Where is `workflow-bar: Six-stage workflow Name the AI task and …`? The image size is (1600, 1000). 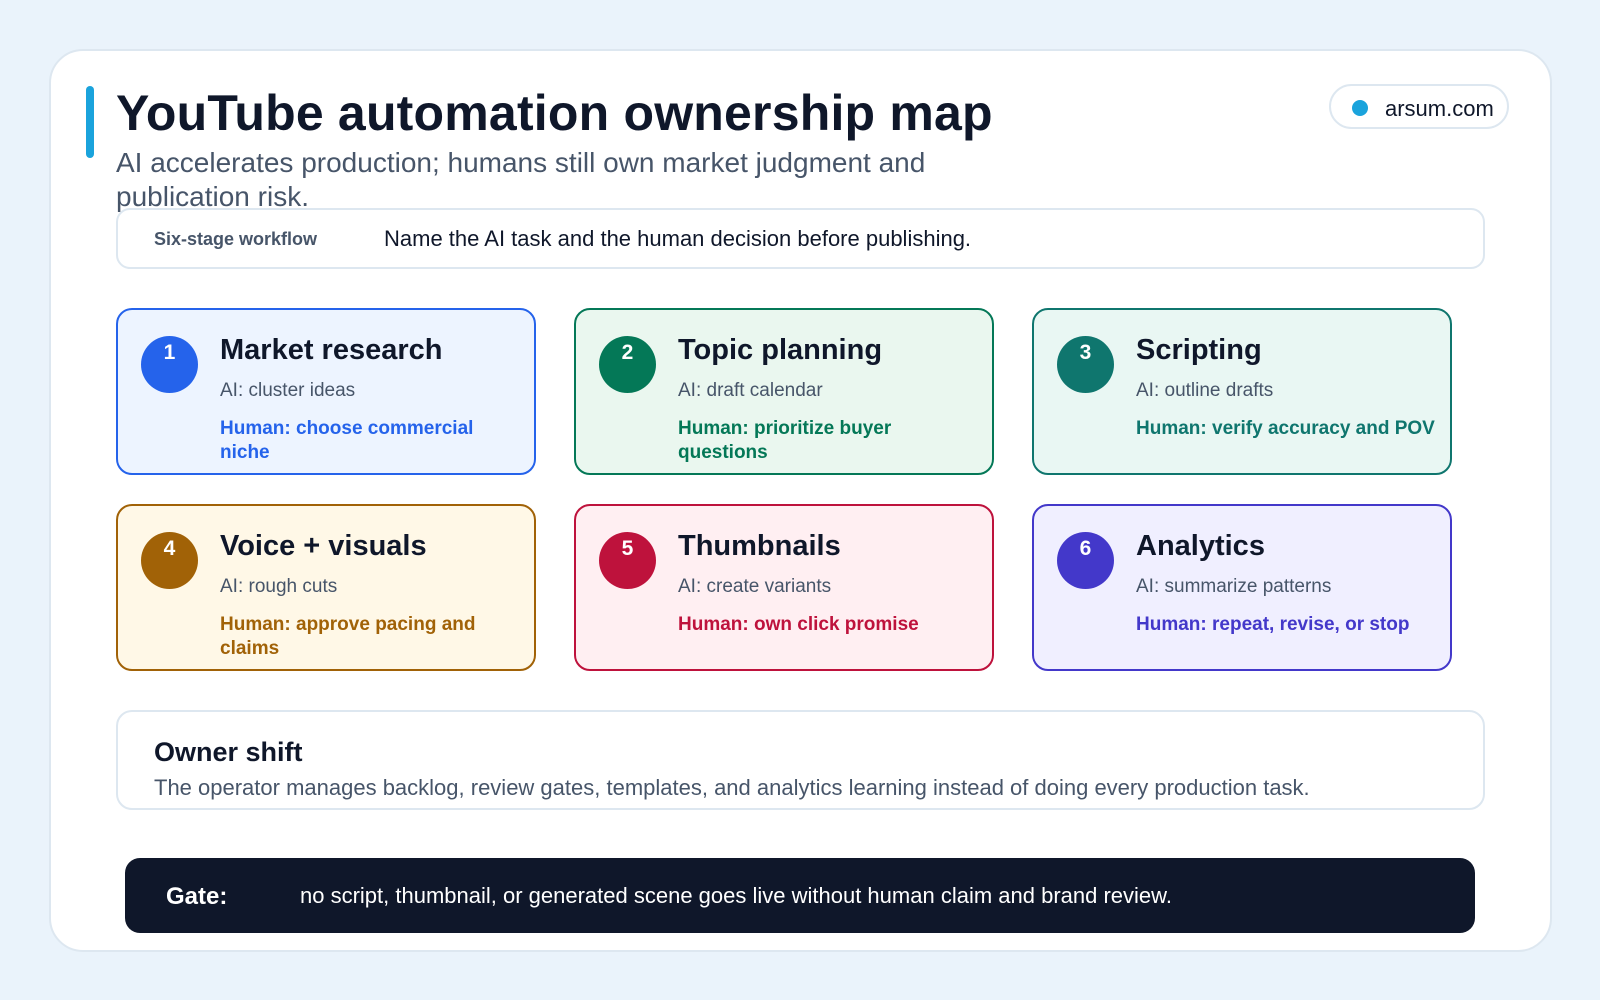
workflow-bar: Six-stage workflow Name the AI task and … is located at coordinates (800, 238).